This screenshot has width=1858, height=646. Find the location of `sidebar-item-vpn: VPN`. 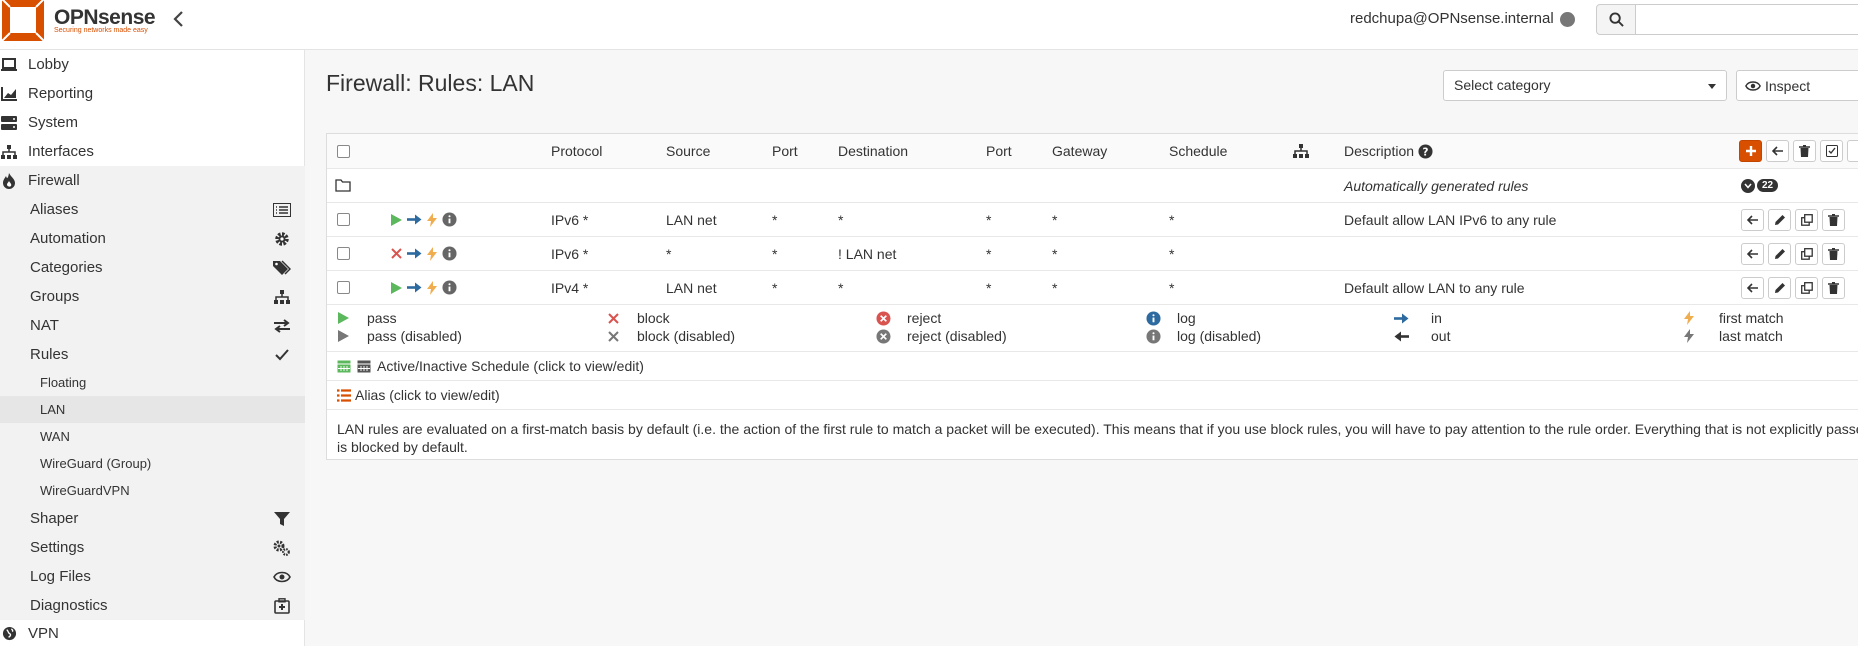

sidebar-item-vpn: VPN is located at coordinates (152, 633).